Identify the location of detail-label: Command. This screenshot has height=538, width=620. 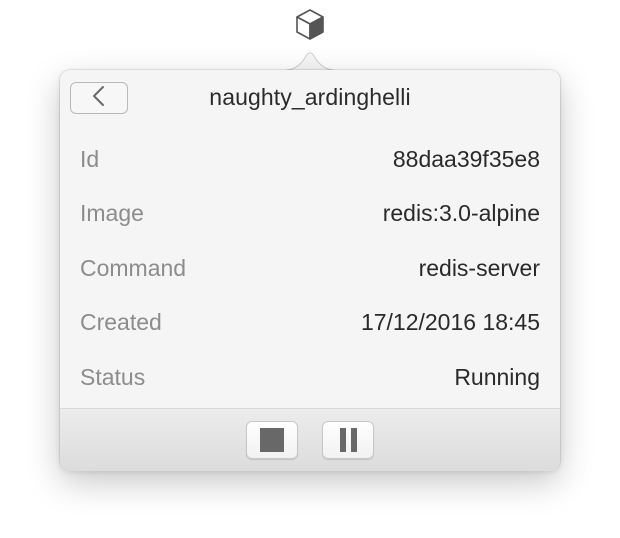
(133, 267).